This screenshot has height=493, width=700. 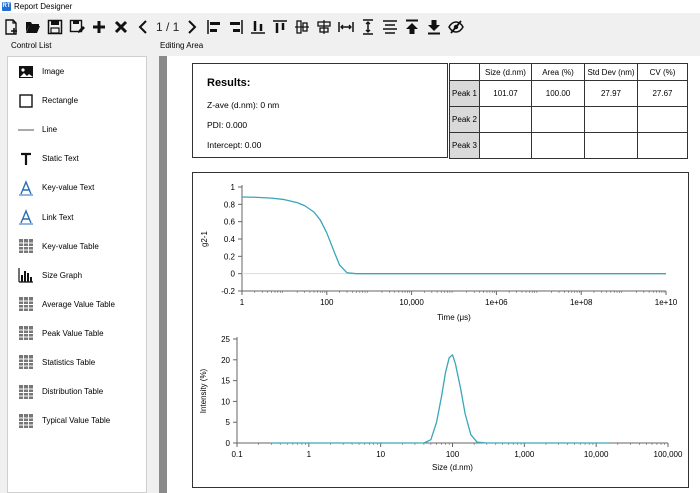 What do you see at coordinates (26, 275) in the screenshot?
I see `size-graph-icon` at bounding box center [26, 275].